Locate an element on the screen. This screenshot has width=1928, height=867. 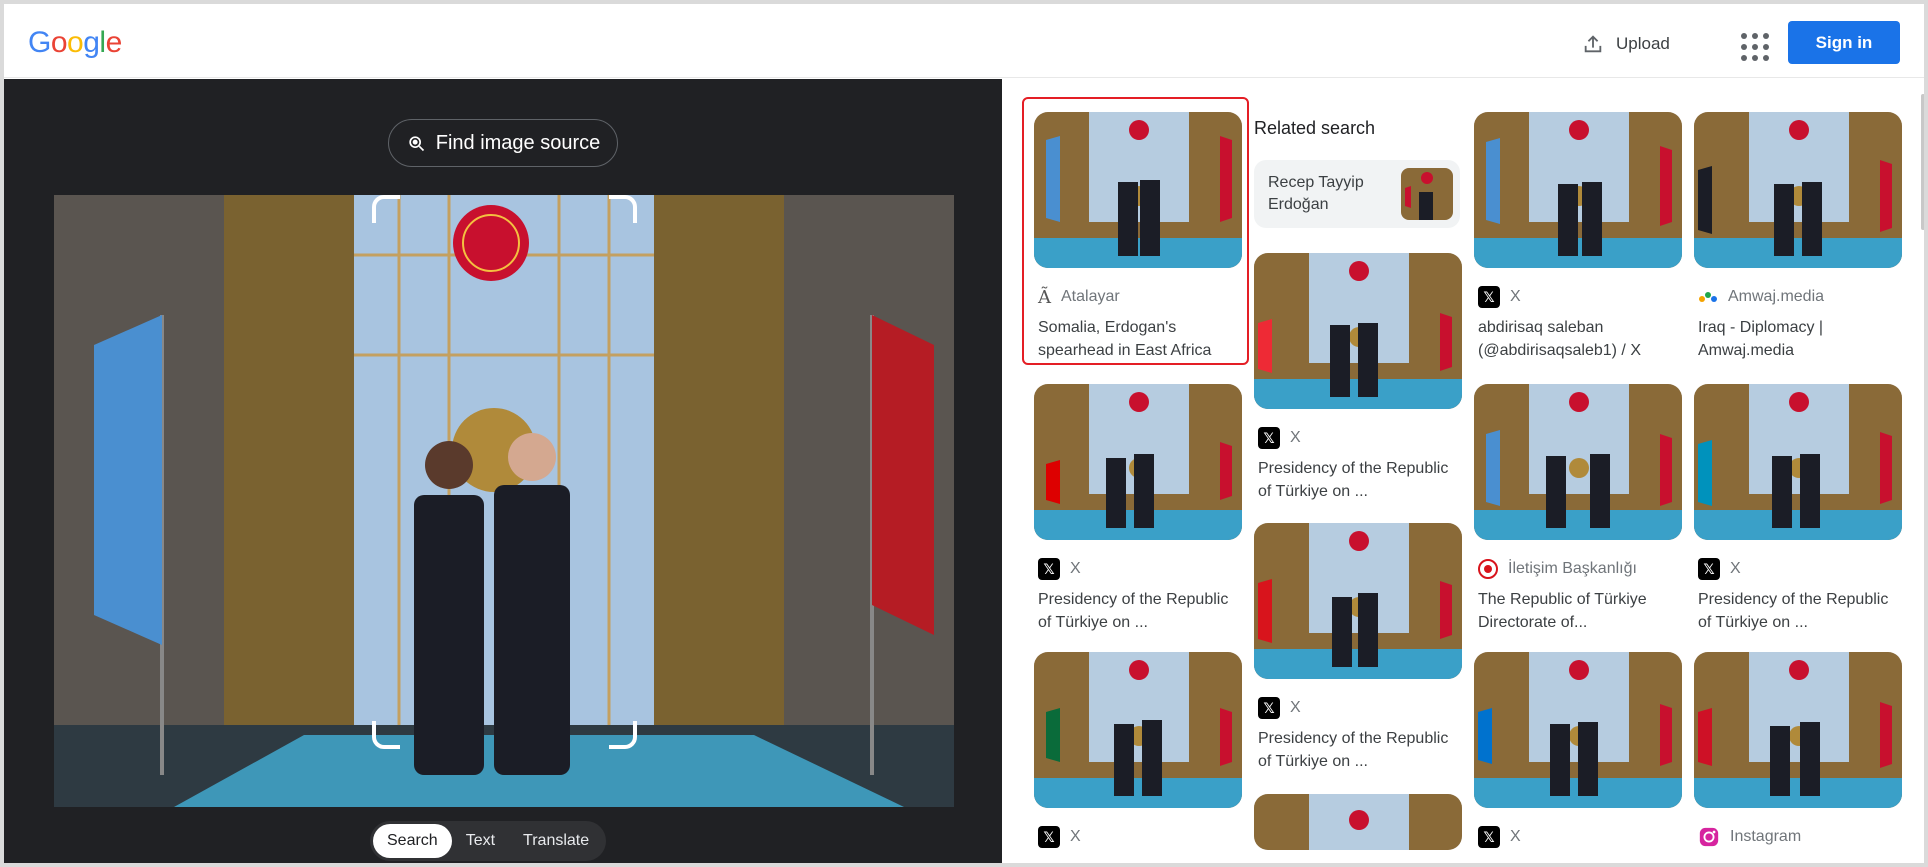
google-logo: Google is located at coordinates (75, 43).